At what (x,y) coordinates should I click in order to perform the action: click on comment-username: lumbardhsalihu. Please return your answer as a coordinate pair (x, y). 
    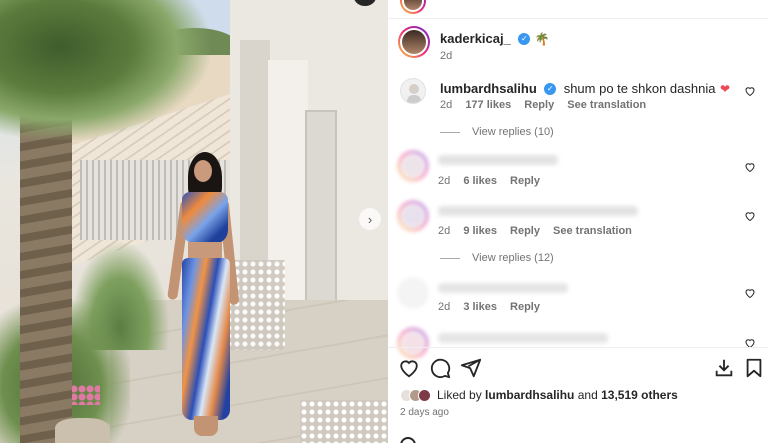
    Looking at the image, I should click on (488, 88).